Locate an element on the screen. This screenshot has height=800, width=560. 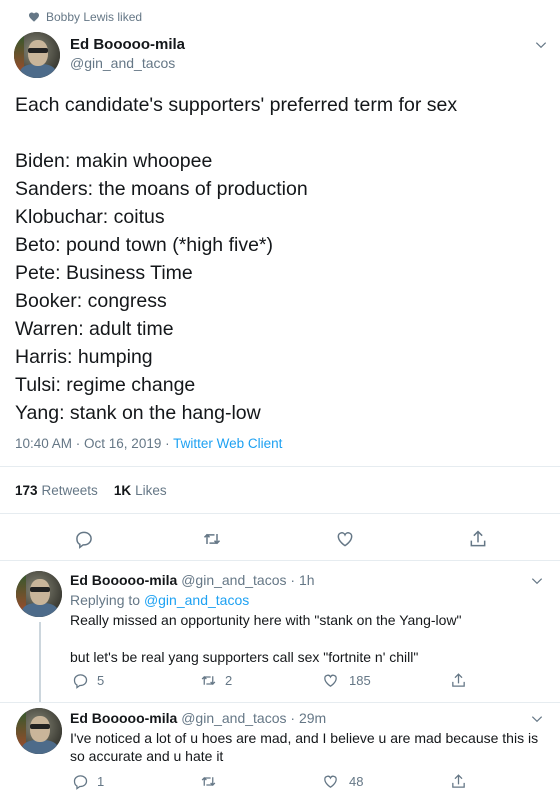
likes-label: Likes is located at coordinates (151, 490).